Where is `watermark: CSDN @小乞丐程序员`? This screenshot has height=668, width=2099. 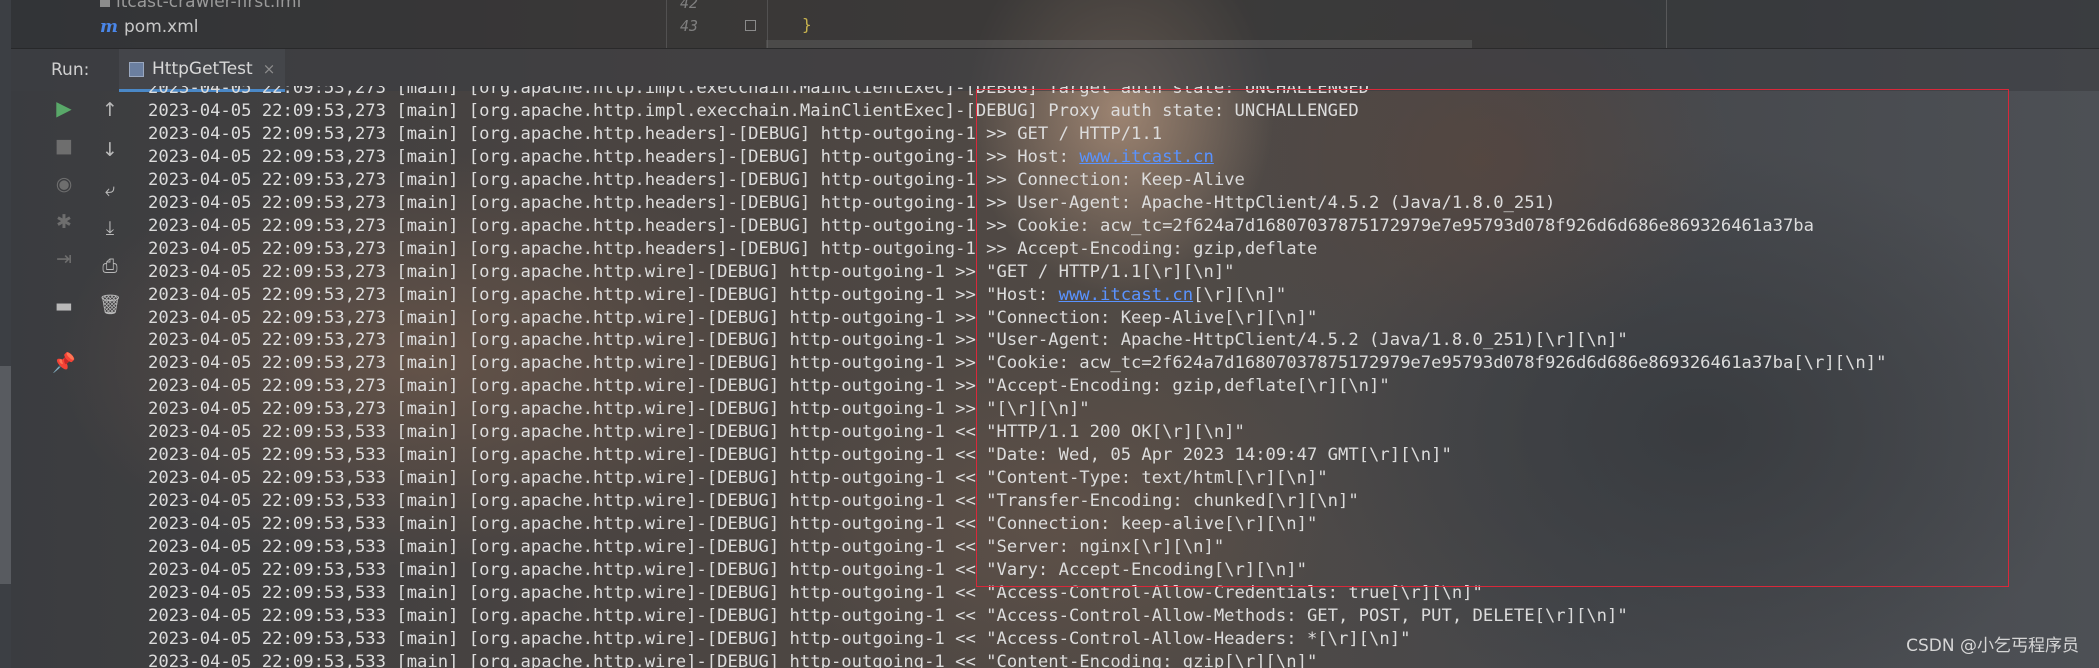
watermark: CSDN @小乞丐程序员 is located at coordinates (1992, 646).